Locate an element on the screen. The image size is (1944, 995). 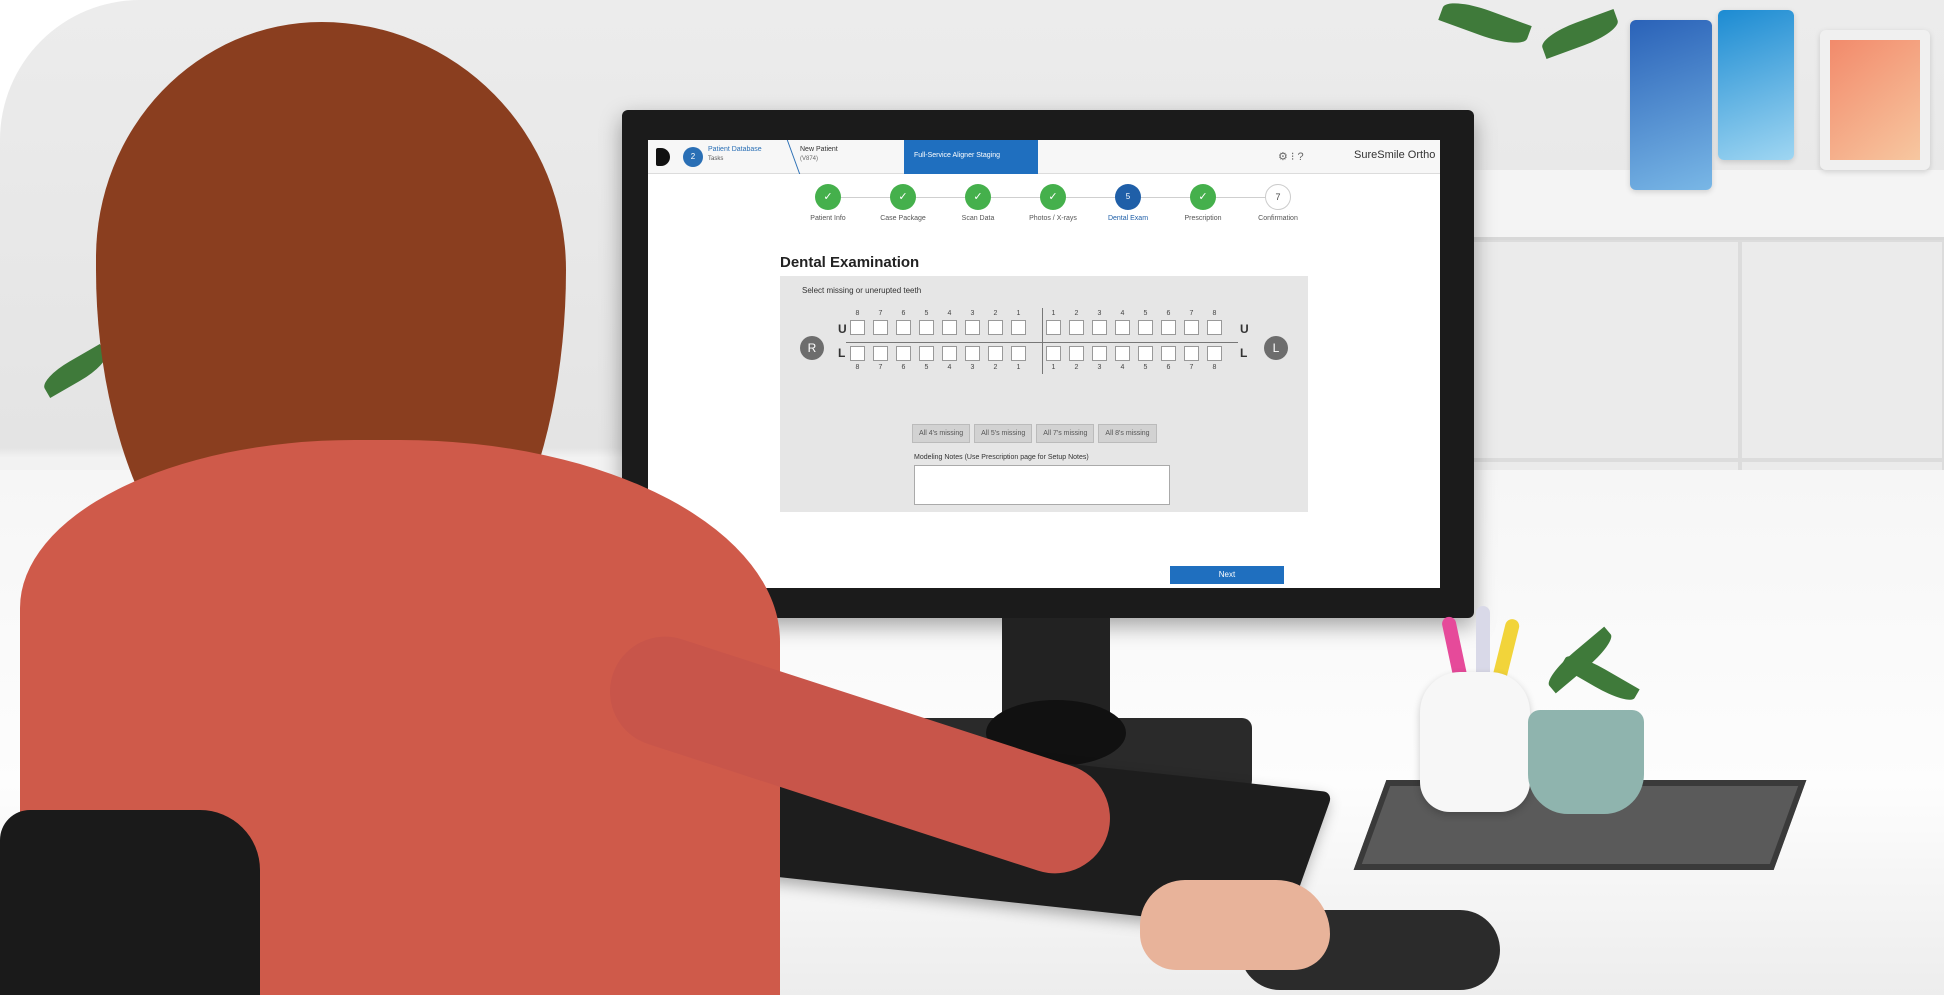
tab-aligner-staging: Full-Service Aligner Staging is located at coordinates (971, 157).